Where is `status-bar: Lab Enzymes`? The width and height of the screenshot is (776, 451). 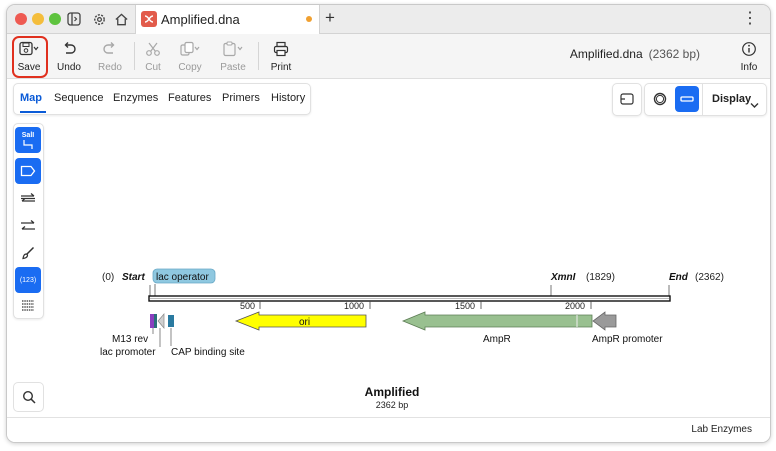
status-bar: Lab Enzymes is located at coordinates (388, 429).